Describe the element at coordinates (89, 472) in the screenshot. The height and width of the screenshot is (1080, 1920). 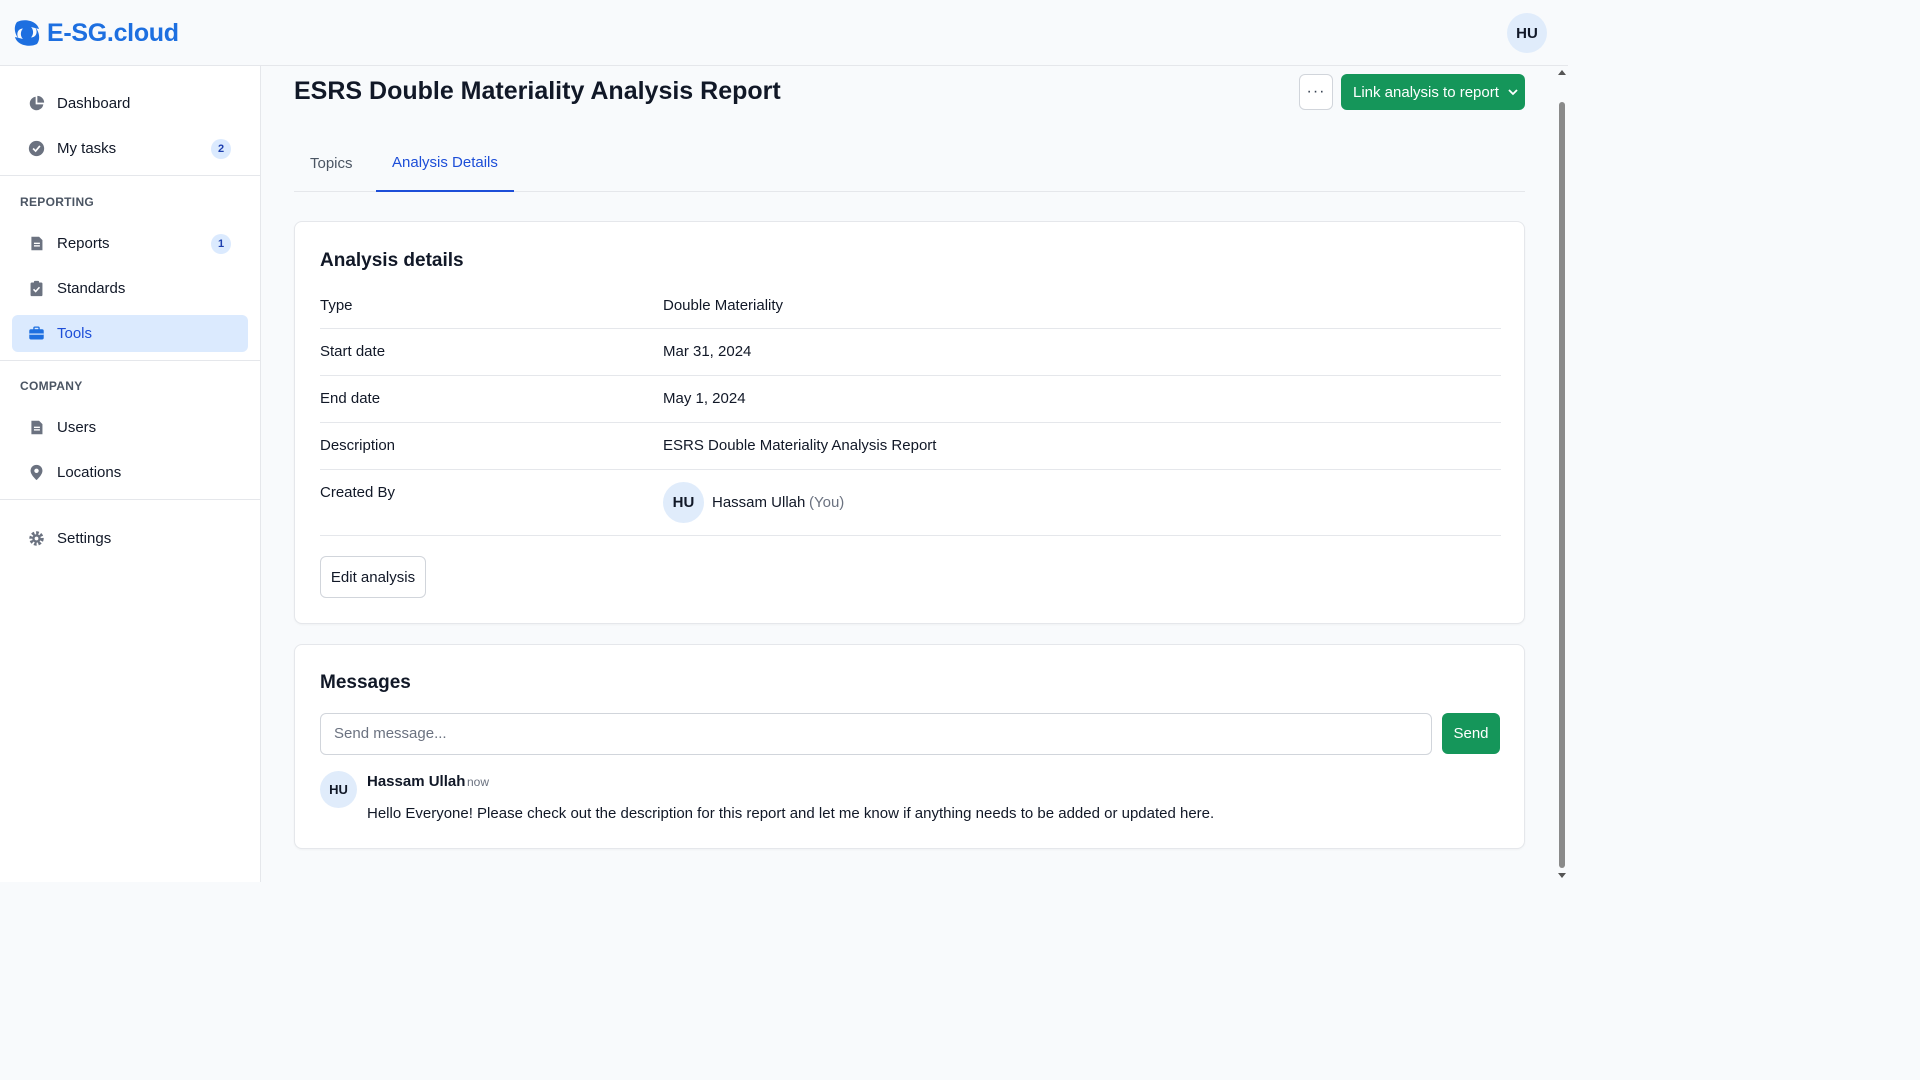
I see `sidebar-item-label: Locations` at that location.